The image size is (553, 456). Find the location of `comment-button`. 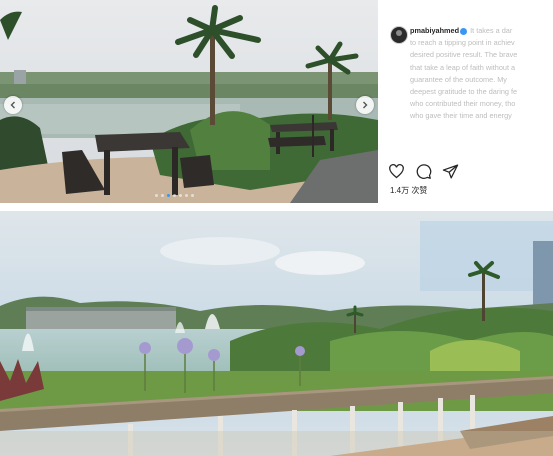

comment-button is located at coordinates (423, 171).